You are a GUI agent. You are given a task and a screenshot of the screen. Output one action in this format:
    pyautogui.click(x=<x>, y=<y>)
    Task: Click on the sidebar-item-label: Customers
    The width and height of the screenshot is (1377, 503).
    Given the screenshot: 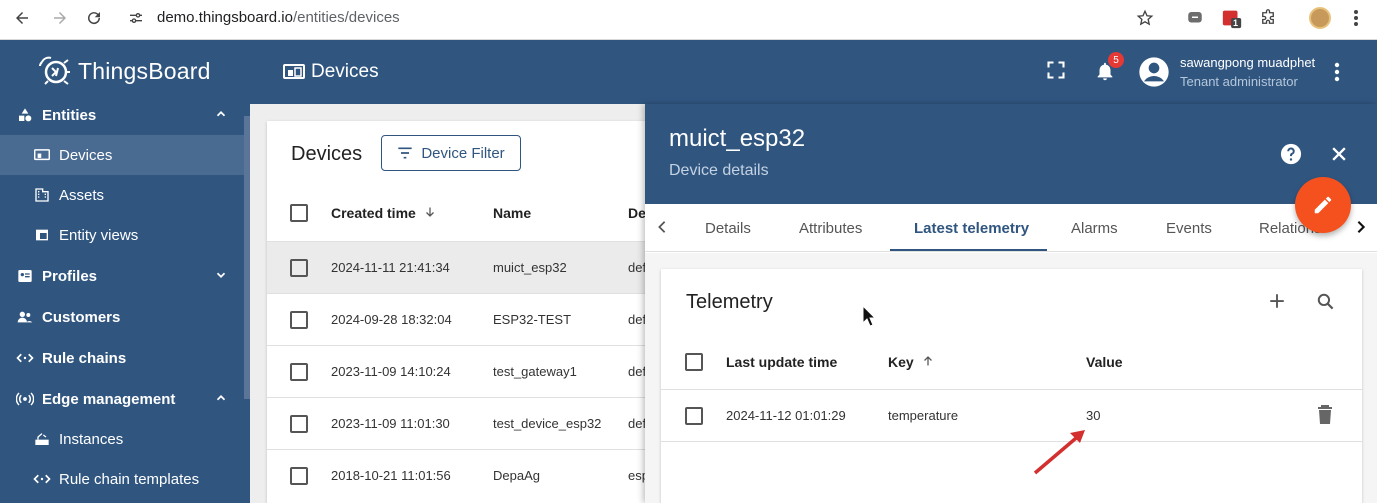 What is the action you would take?
    pyautogui.click(x=81, y=317)
    